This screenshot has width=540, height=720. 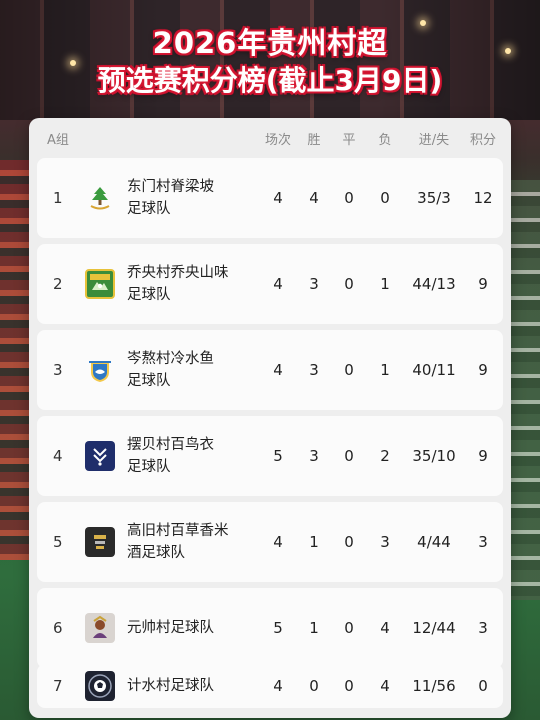 I want to click on header-points: 积分, so click(x=483, y=140).